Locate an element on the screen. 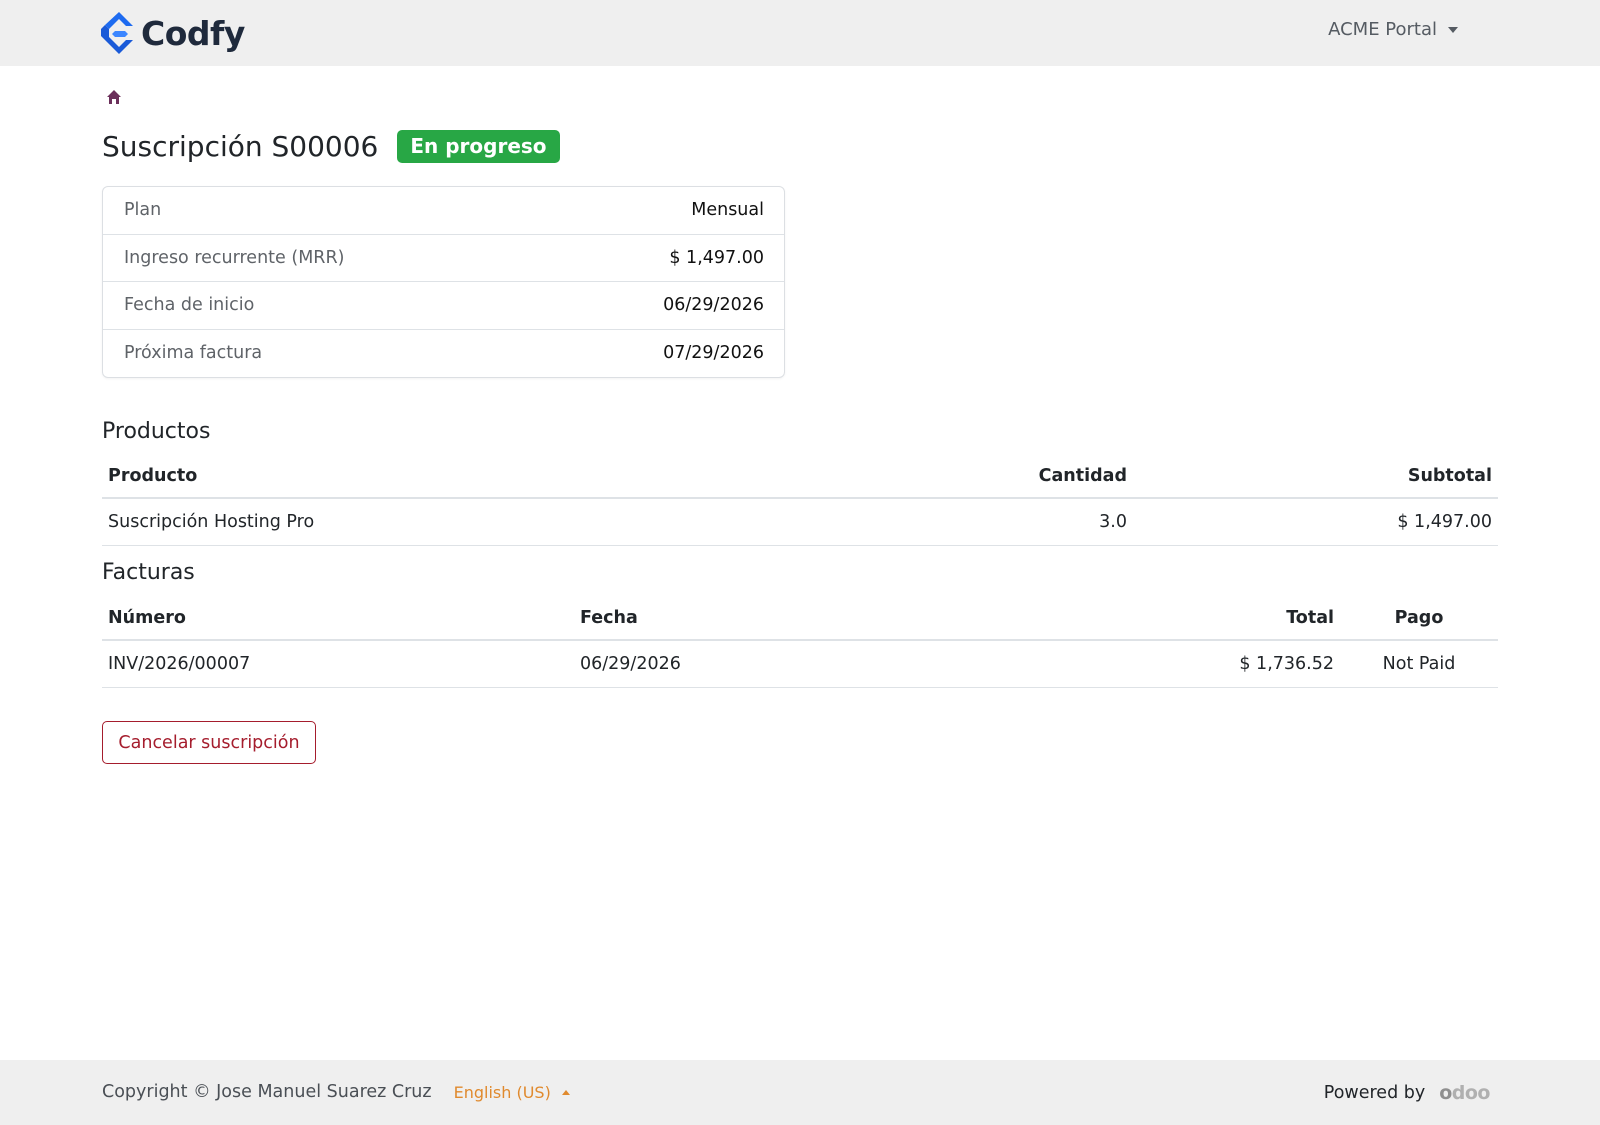 Image resolution: width=1600 pixels, height=1125 pixels. info-value: $ 1,497.00 is located at coordinates (716, 257).